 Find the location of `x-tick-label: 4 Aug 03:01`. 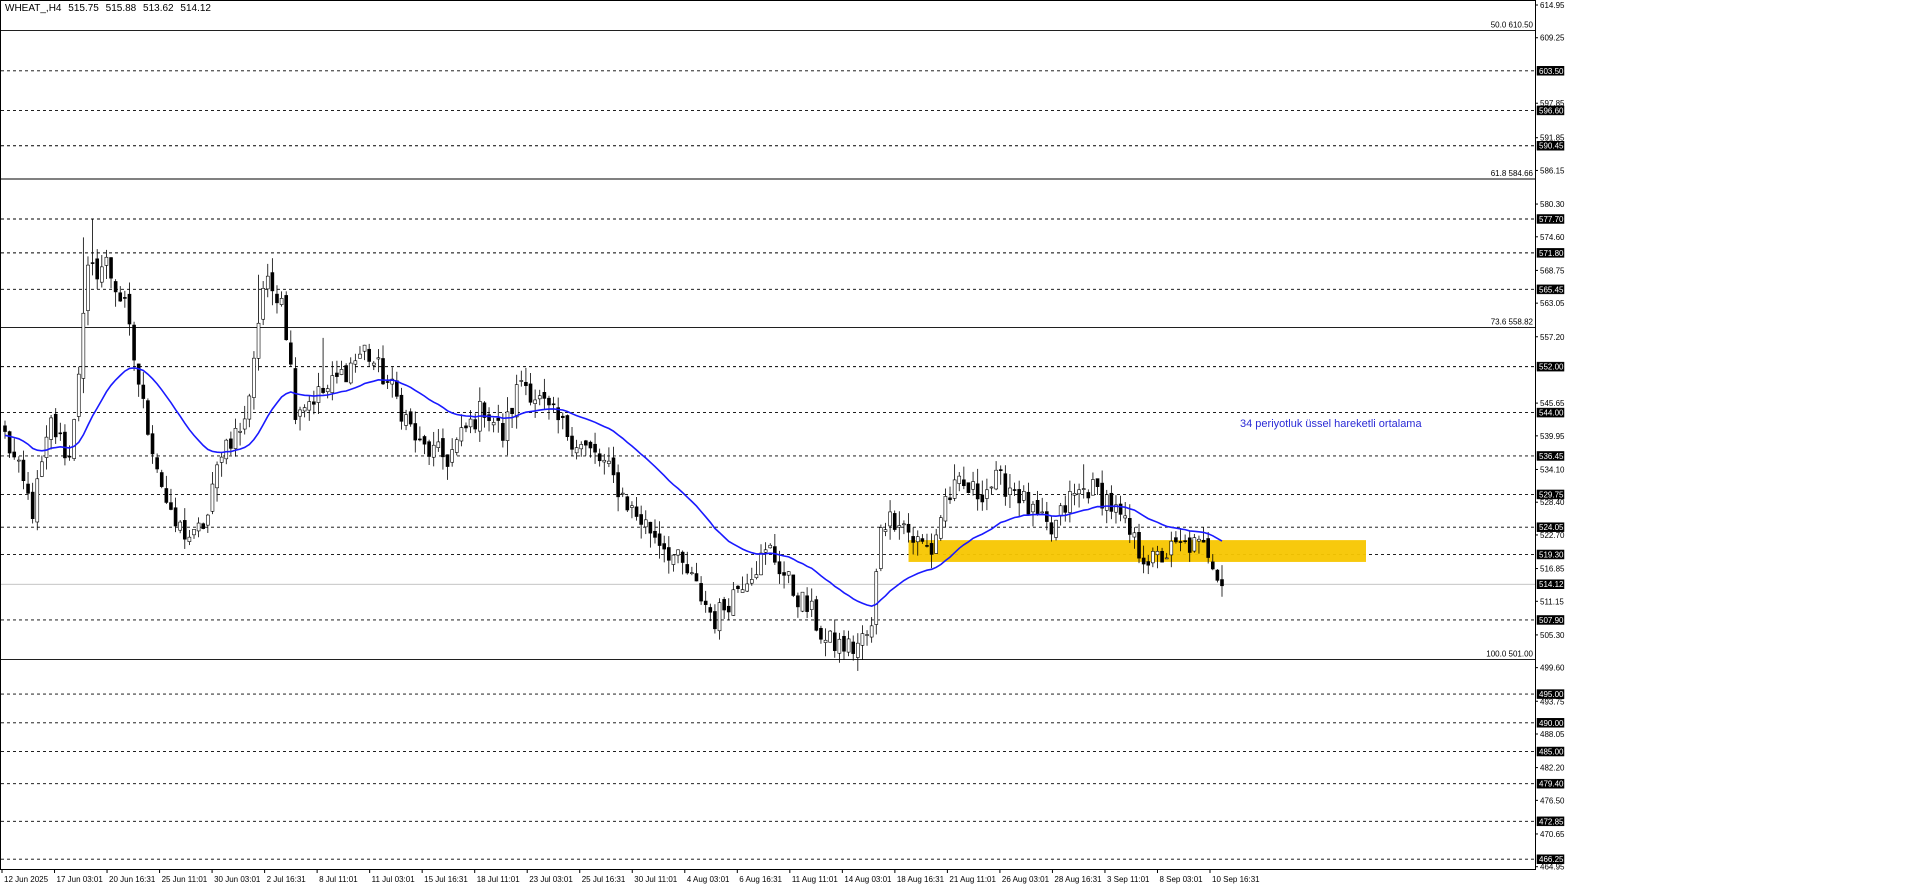

x-tick-label: 4 Aug 03:01 is located at coordinates (708, 879).